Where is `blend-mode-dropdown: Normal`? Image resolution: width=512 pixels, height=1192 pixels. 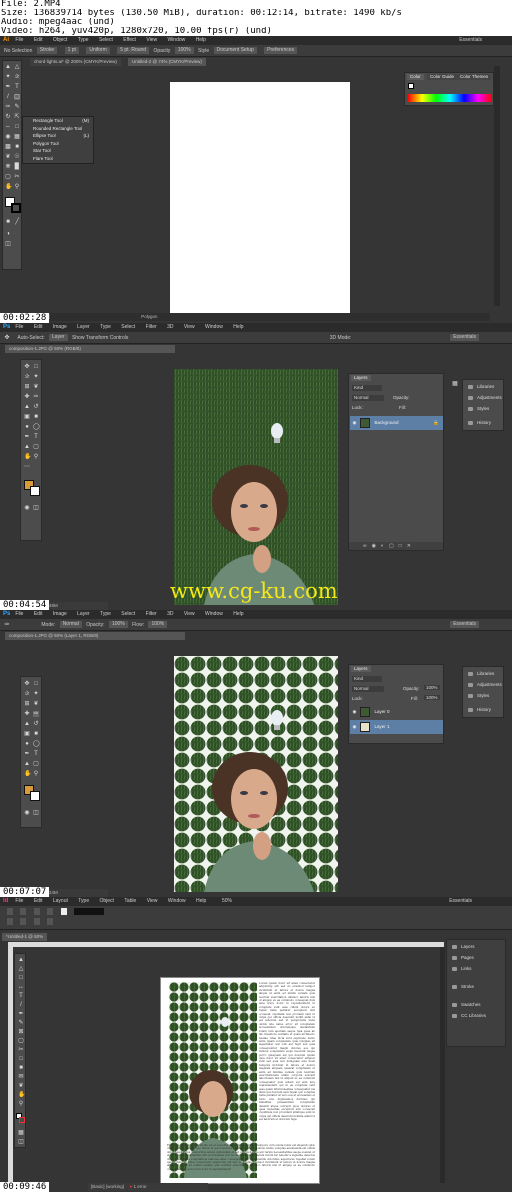
blend-mode-dropdown: Normal is located at coordinates (368, 398).